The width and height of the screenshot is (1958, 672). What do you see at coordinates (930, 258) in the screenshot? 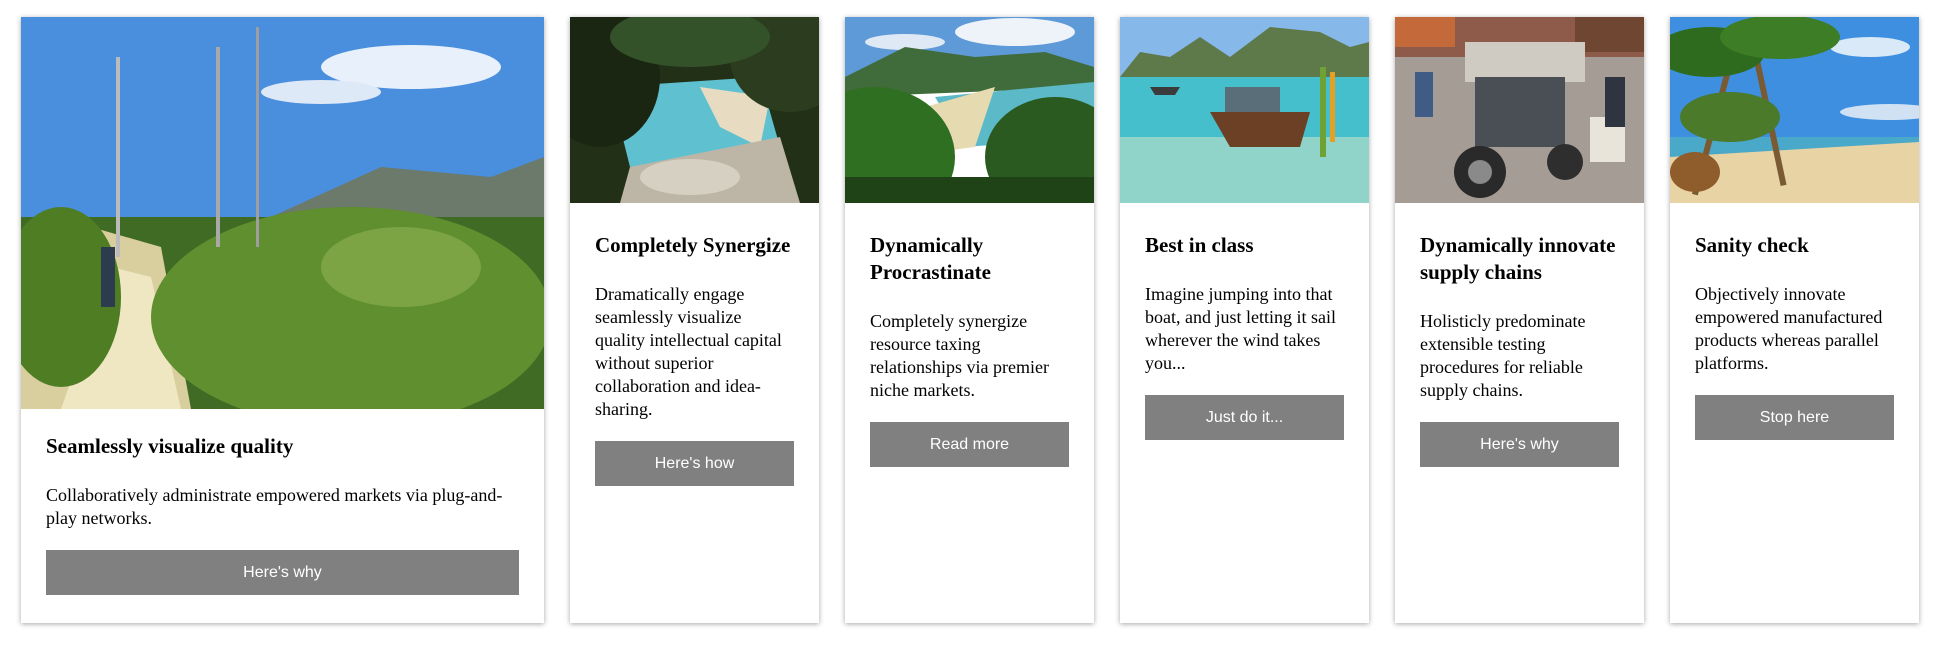
I see `card-title: Dynamically Procrastinate` at bounding box center [930, 258].